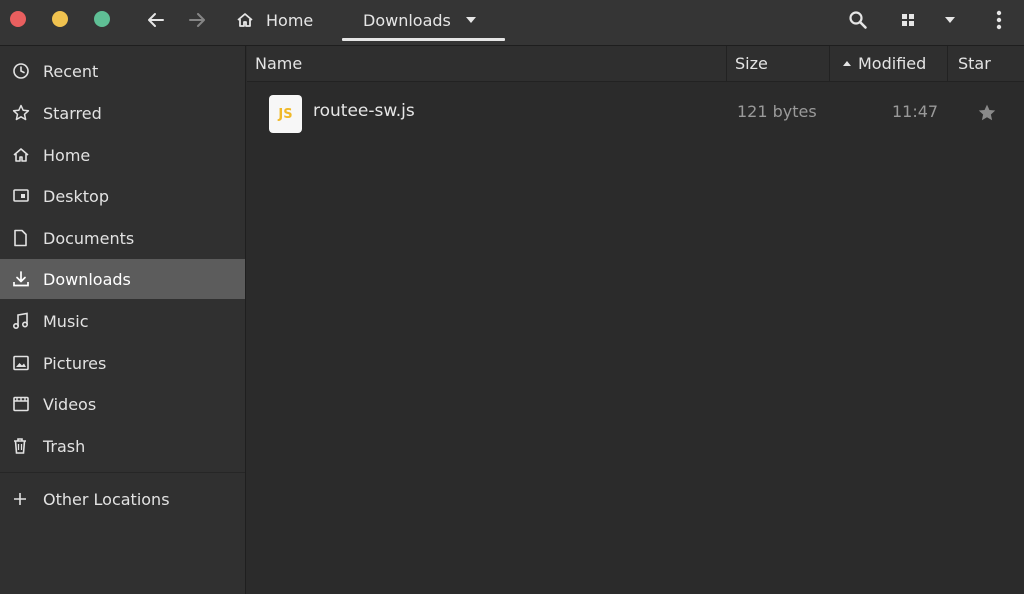 The width and height of the screenshot is (1024, 594). Describe the element at coordinates (778, 64) in the screenshot. I see `column-header-size: Size` at that location.